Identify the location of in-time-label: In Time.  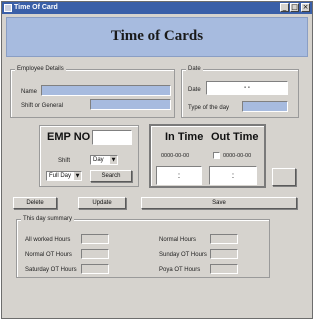
(184, 137).